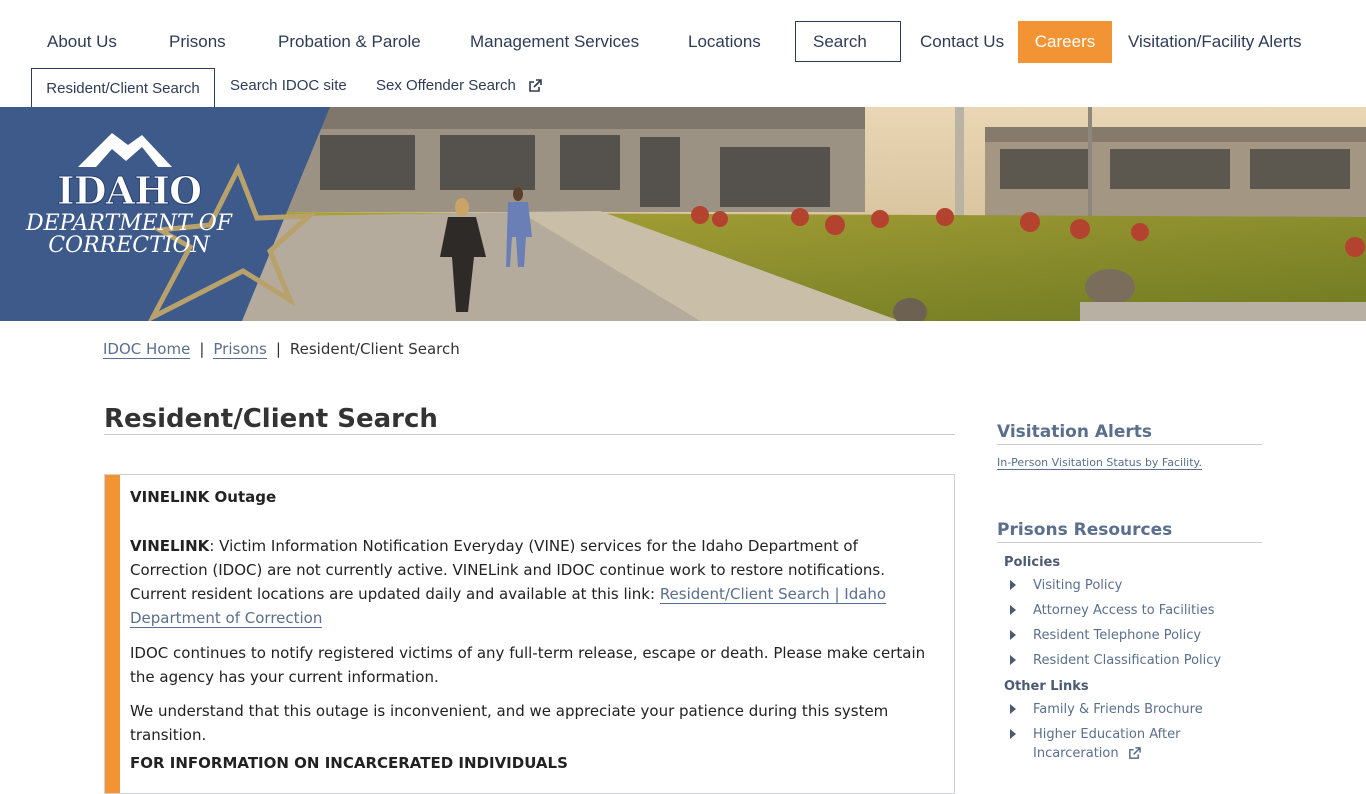 Image resolution: width=1366 pixels, height=794 pixels. I want to click on sidebar-link-family-brochure: Family & Friends Brochure, so click(1106, 709).